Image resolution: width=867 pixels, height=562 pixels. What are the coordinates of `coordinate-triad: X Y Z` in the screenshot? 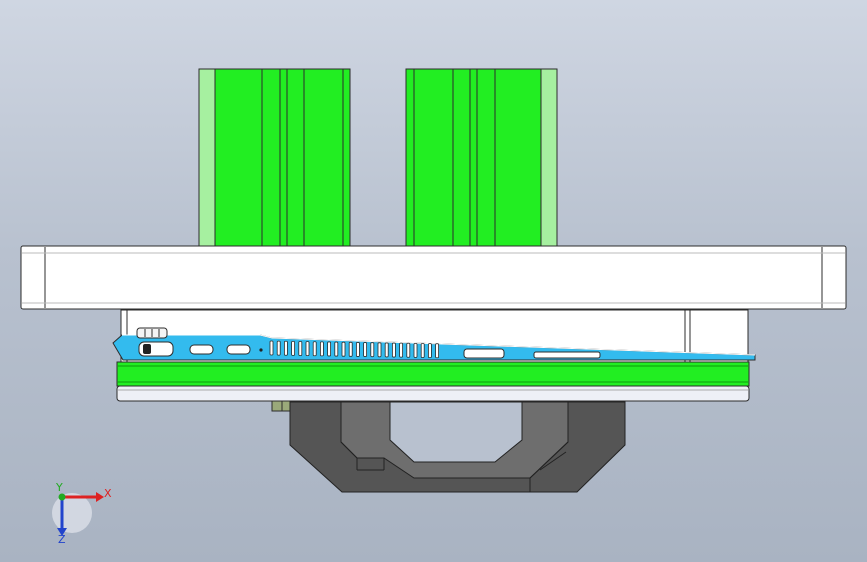 It's located at (82, 513).